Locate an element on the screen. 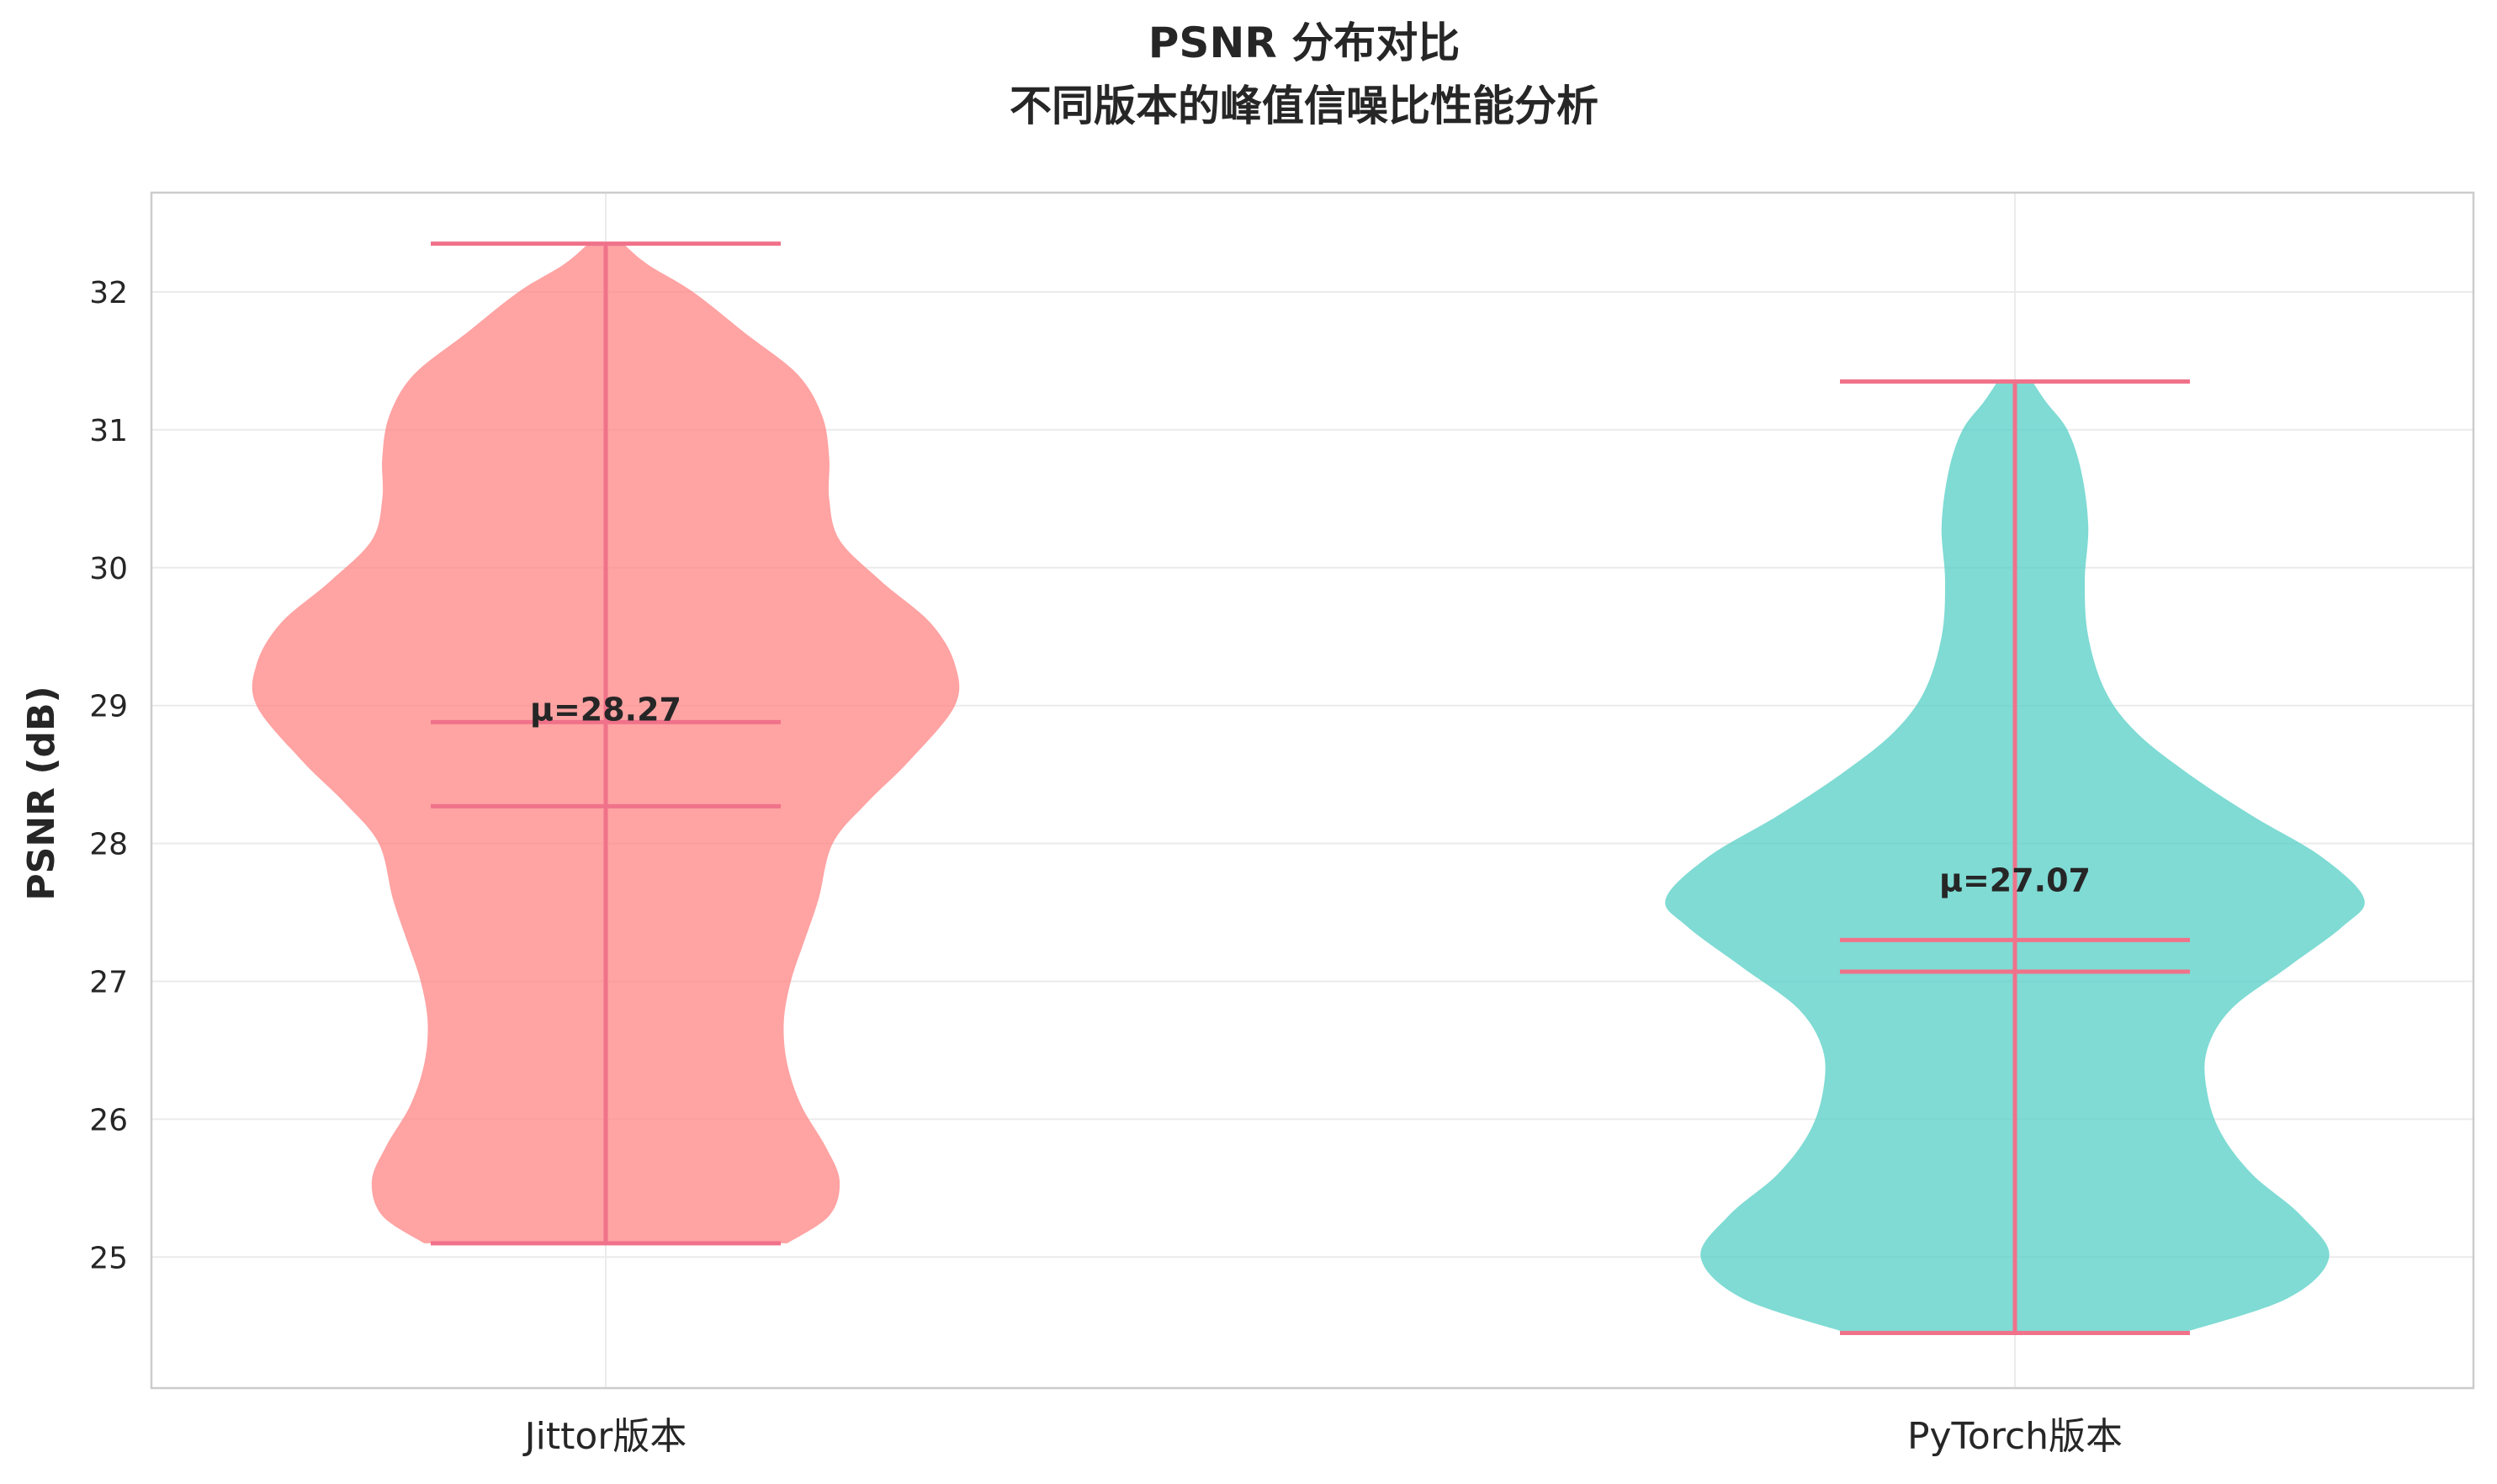 This screenshot has width=2497, height=1484. y-tick-label: 30 is located at coordinates (108, 569).